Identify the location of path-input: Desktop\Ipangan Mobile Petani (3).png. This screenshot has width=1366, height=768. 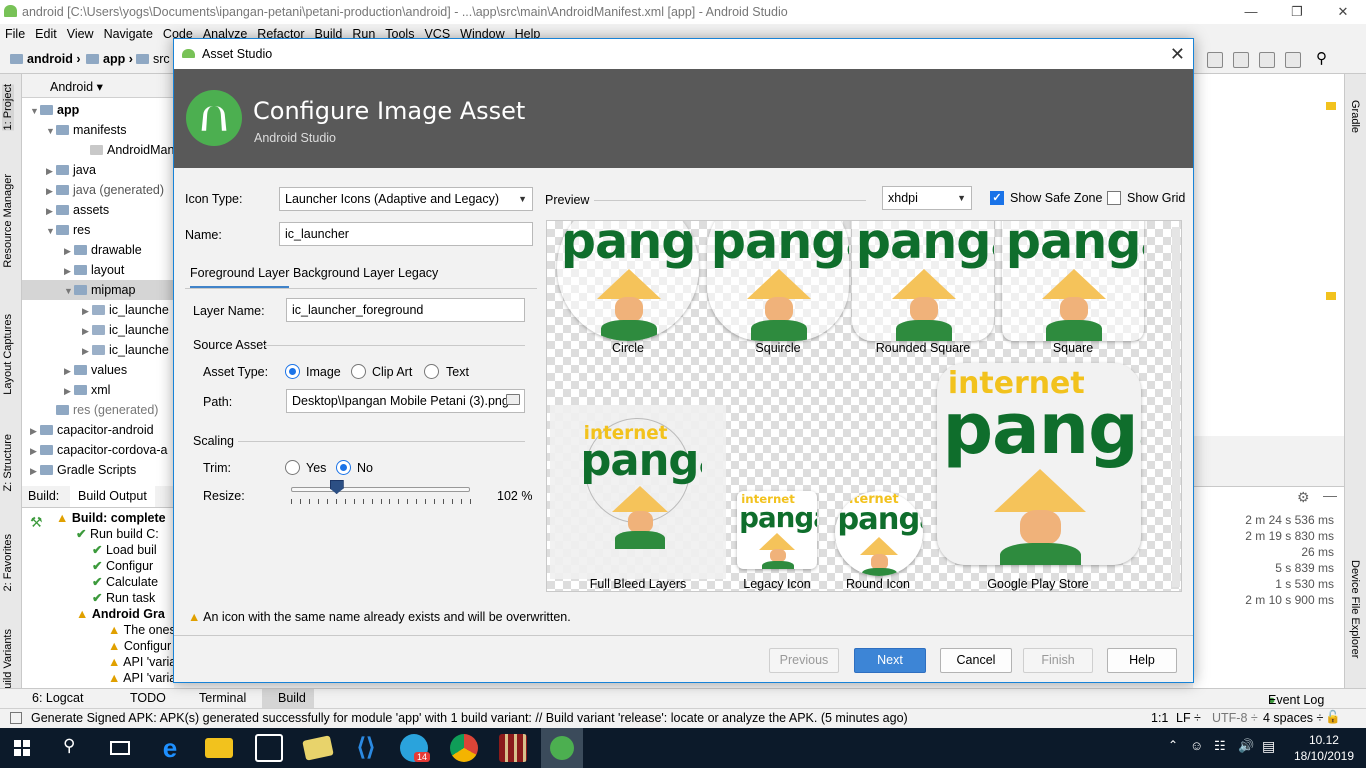
(405, 401).